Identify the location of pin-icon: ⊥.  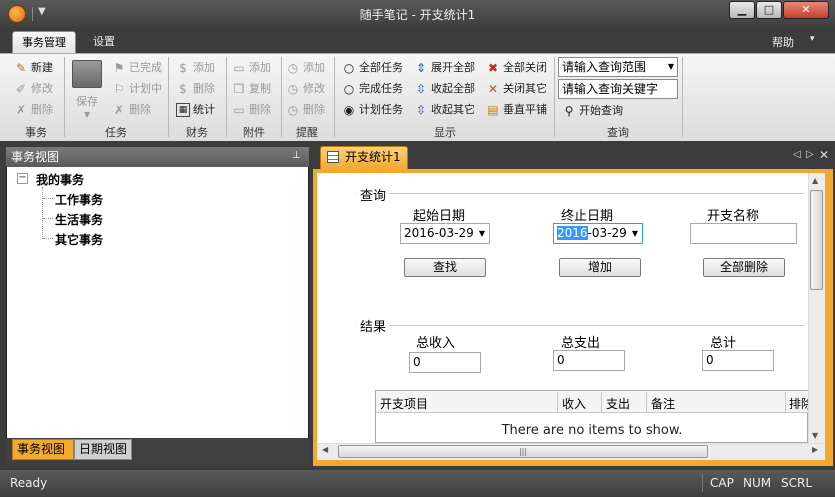
(296, 155).